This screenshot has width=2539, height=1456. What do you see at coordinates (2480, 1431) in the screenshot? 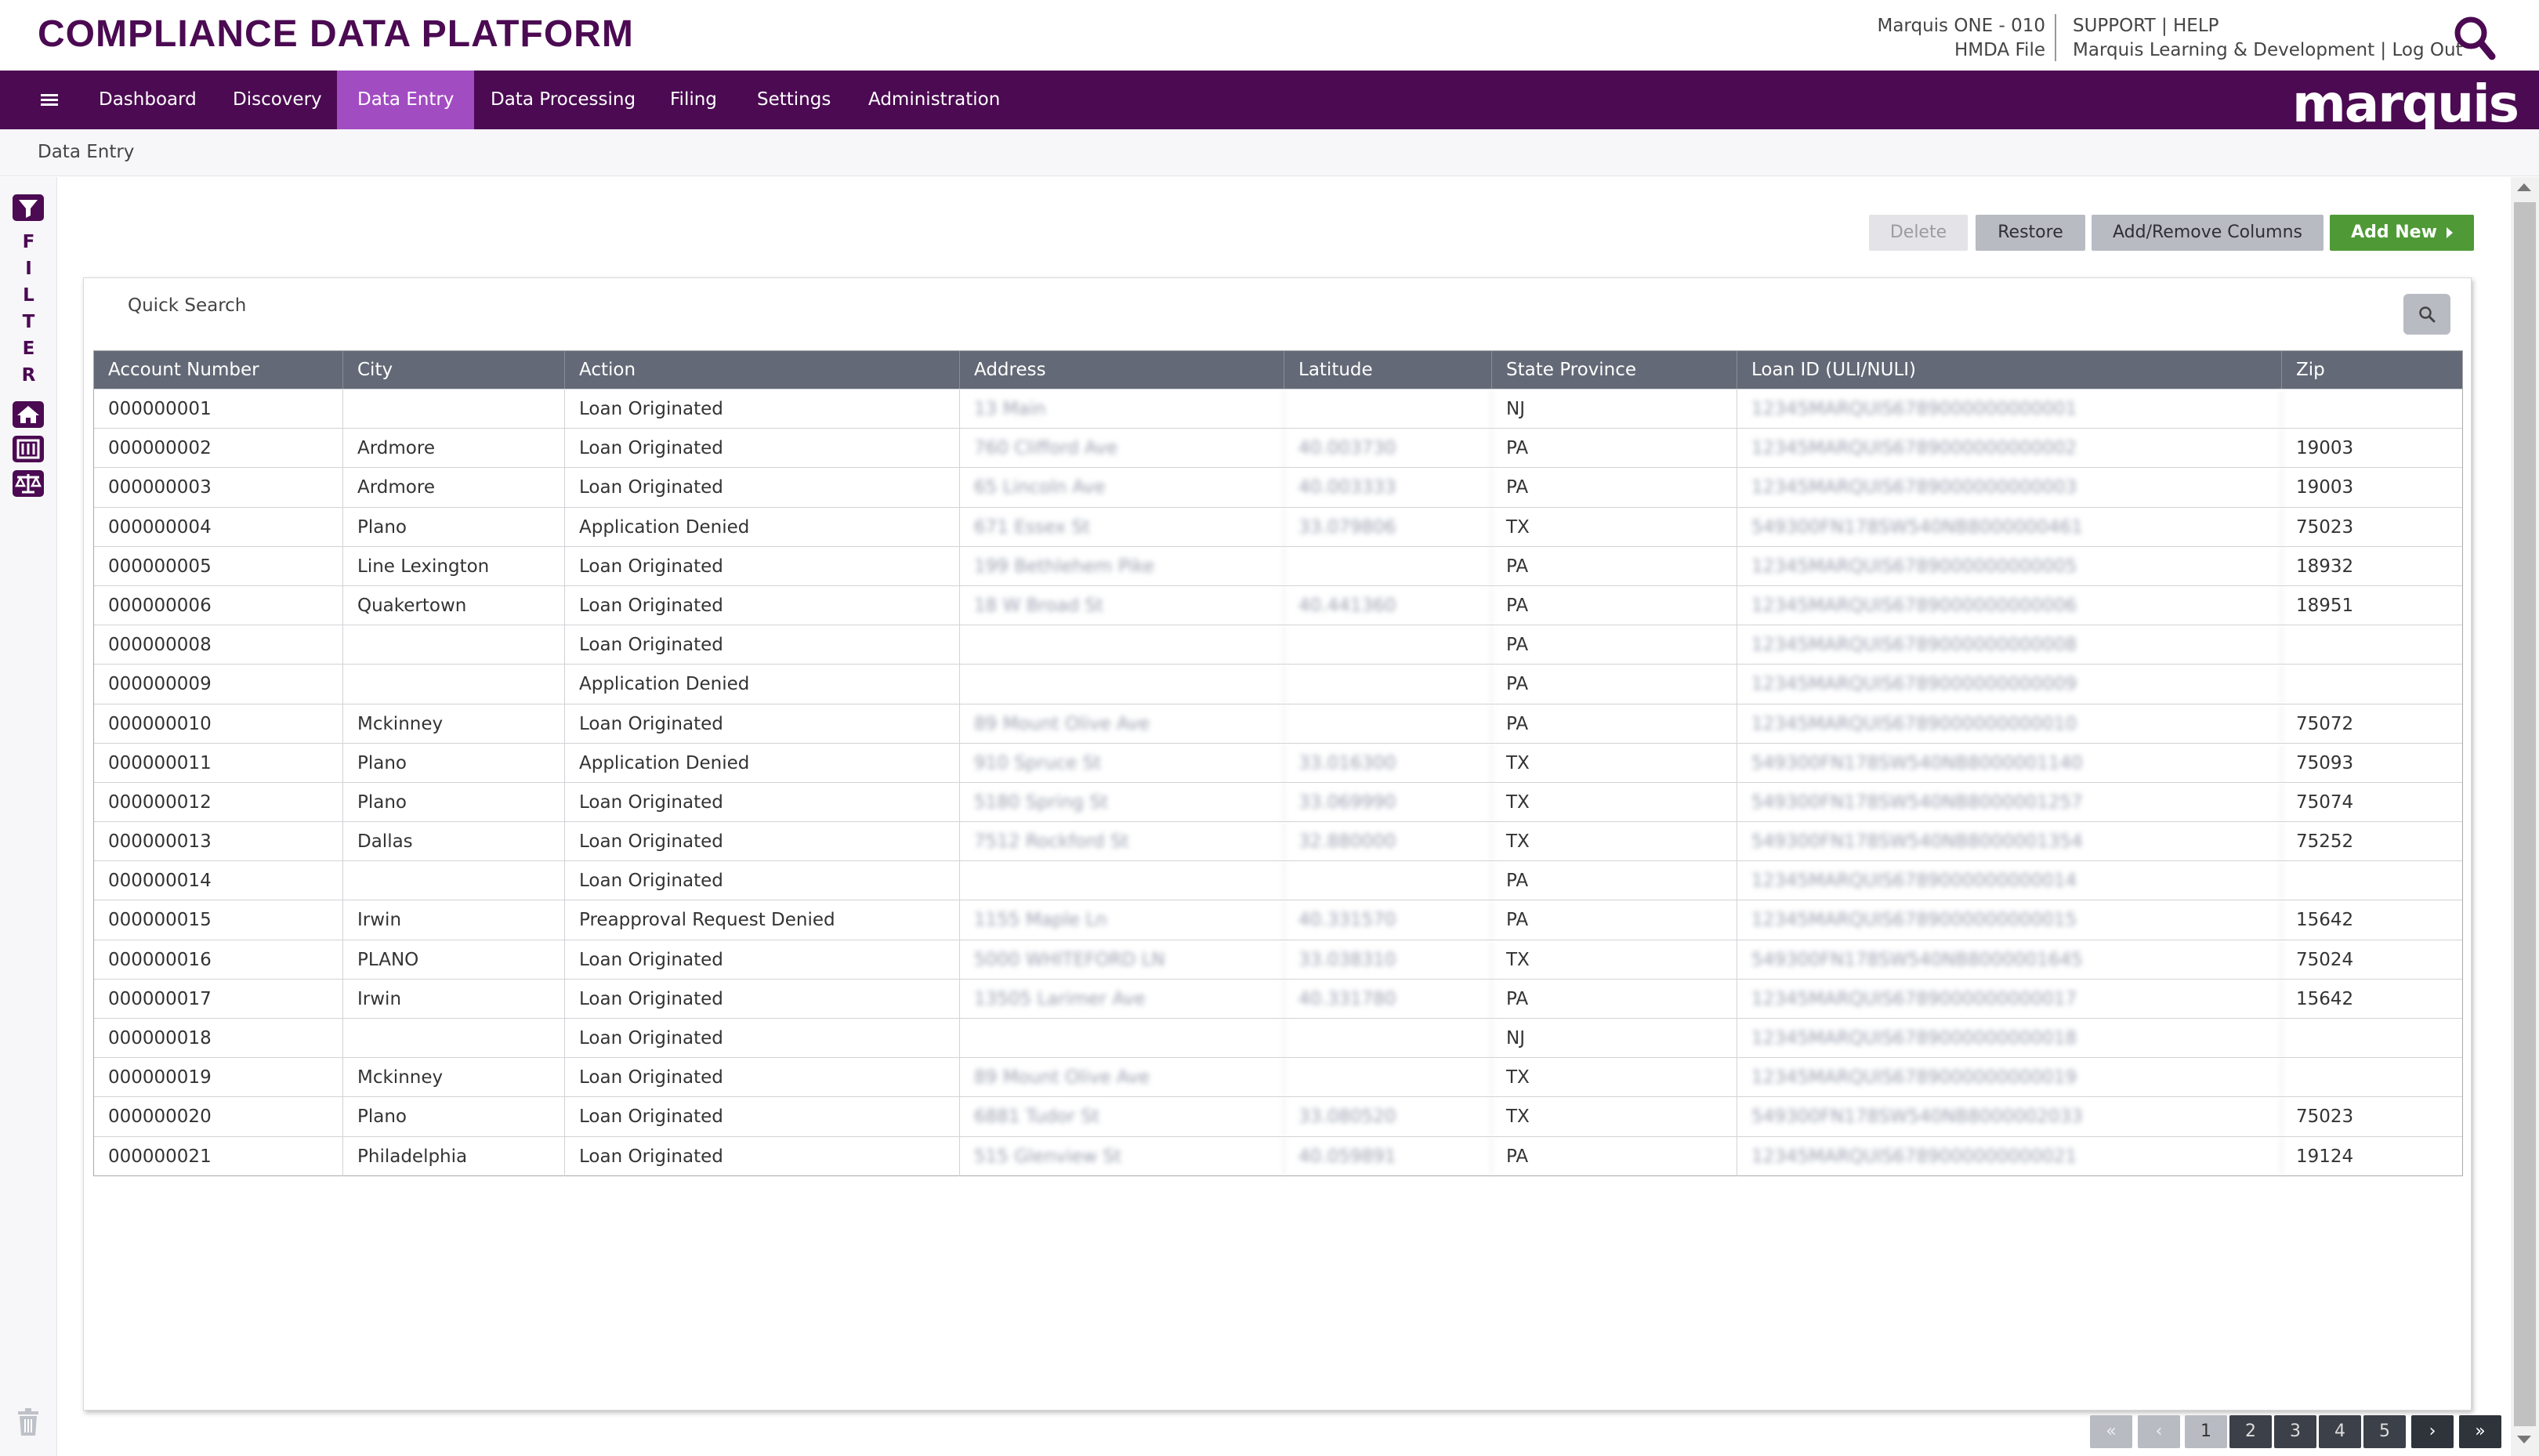
I see `pagination-last: »` at bounding box center [2480, 1431].